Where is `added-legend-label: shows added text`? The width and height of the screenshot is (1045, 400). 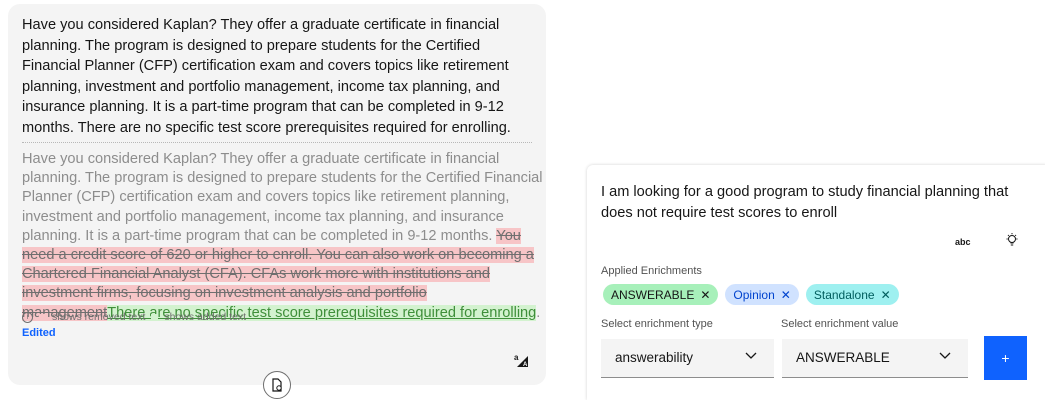
added-legend-label: shows added text is located at coordinates (205, 317).